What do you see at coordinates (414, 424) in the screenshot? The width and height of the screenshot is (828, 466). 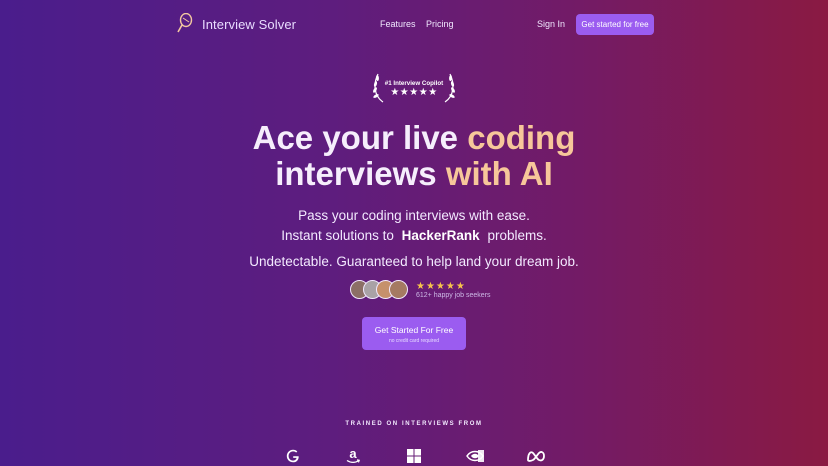 I see `trained-on-label: TRAINED ON INTERVIEWS FROM` at bounding box center [414, 424].